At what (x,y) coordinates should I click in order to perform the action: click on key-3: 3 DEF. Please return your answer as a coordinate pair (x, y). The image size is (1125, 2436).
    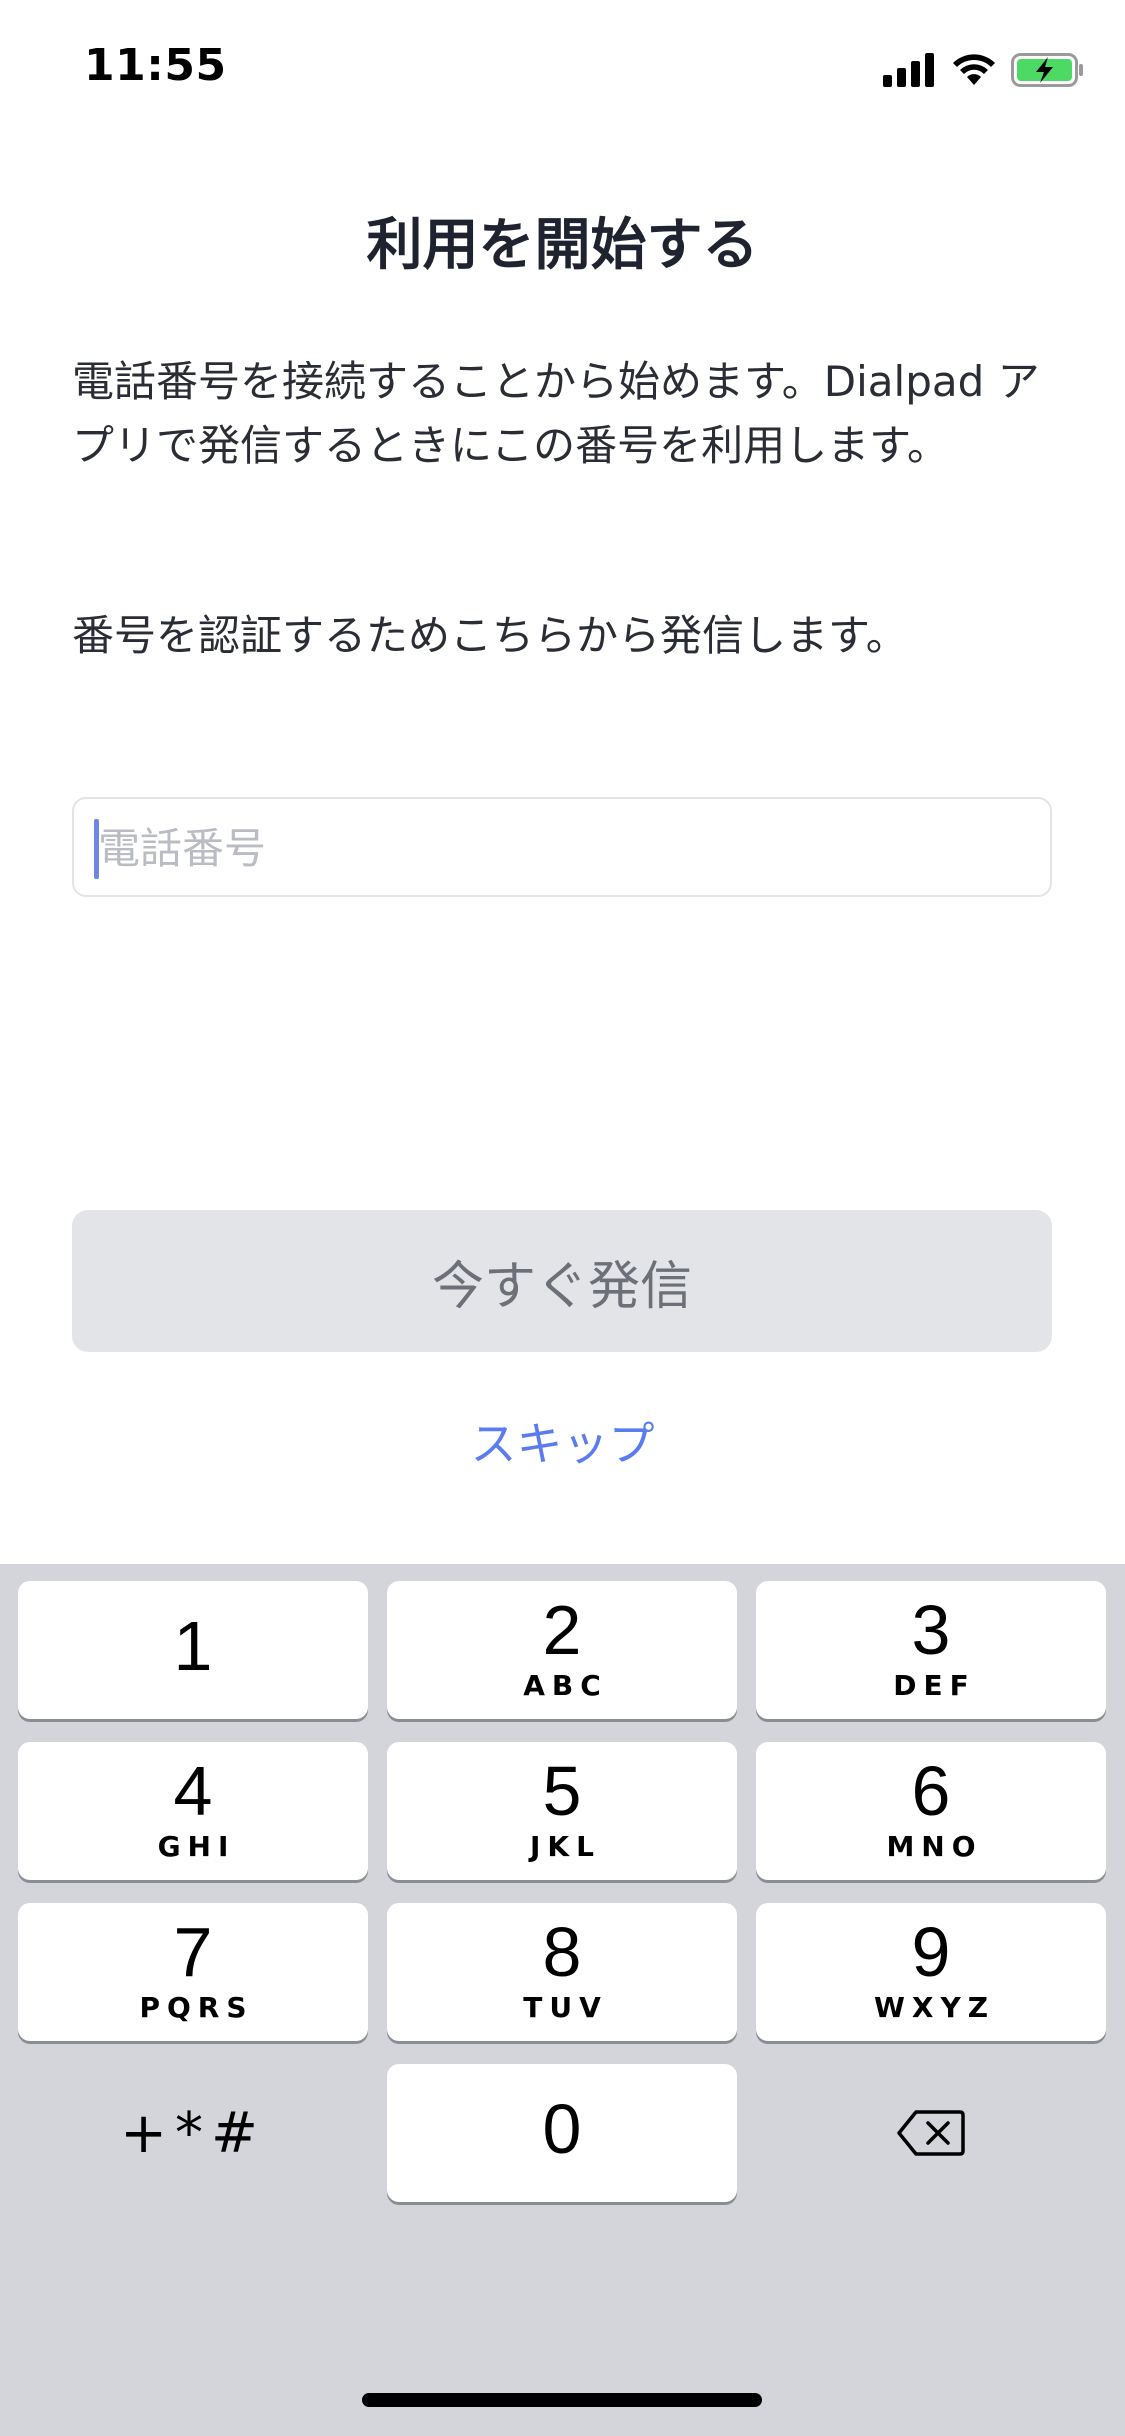
    Looking at the image, I should click on (931, 1650).